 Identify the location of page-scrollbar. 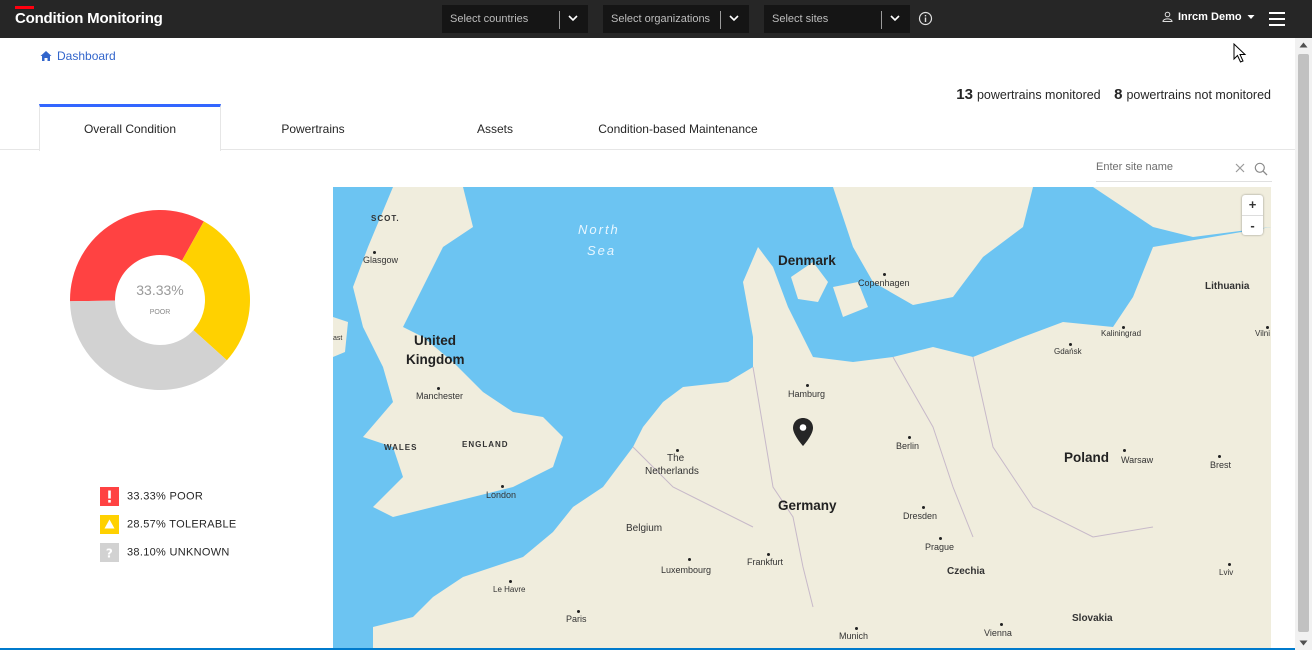
(1303, 344).